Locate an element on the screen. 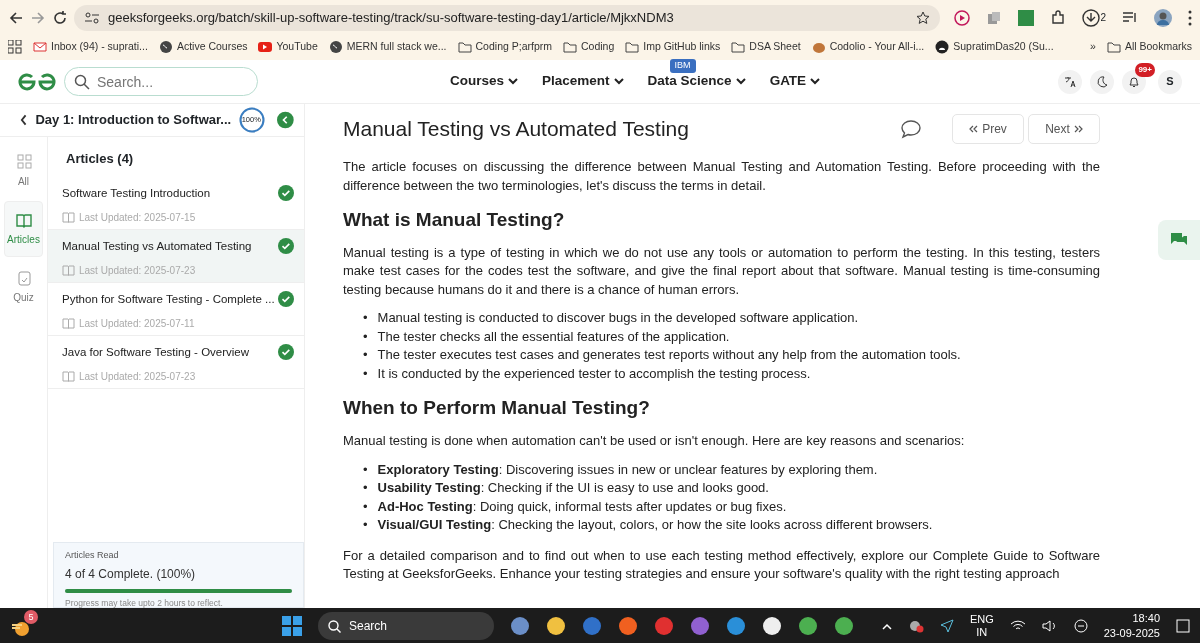 The width and height of the screenshot is (1200, 643). article-title: Software Testing Introduction is located at coordinates (136, 193).